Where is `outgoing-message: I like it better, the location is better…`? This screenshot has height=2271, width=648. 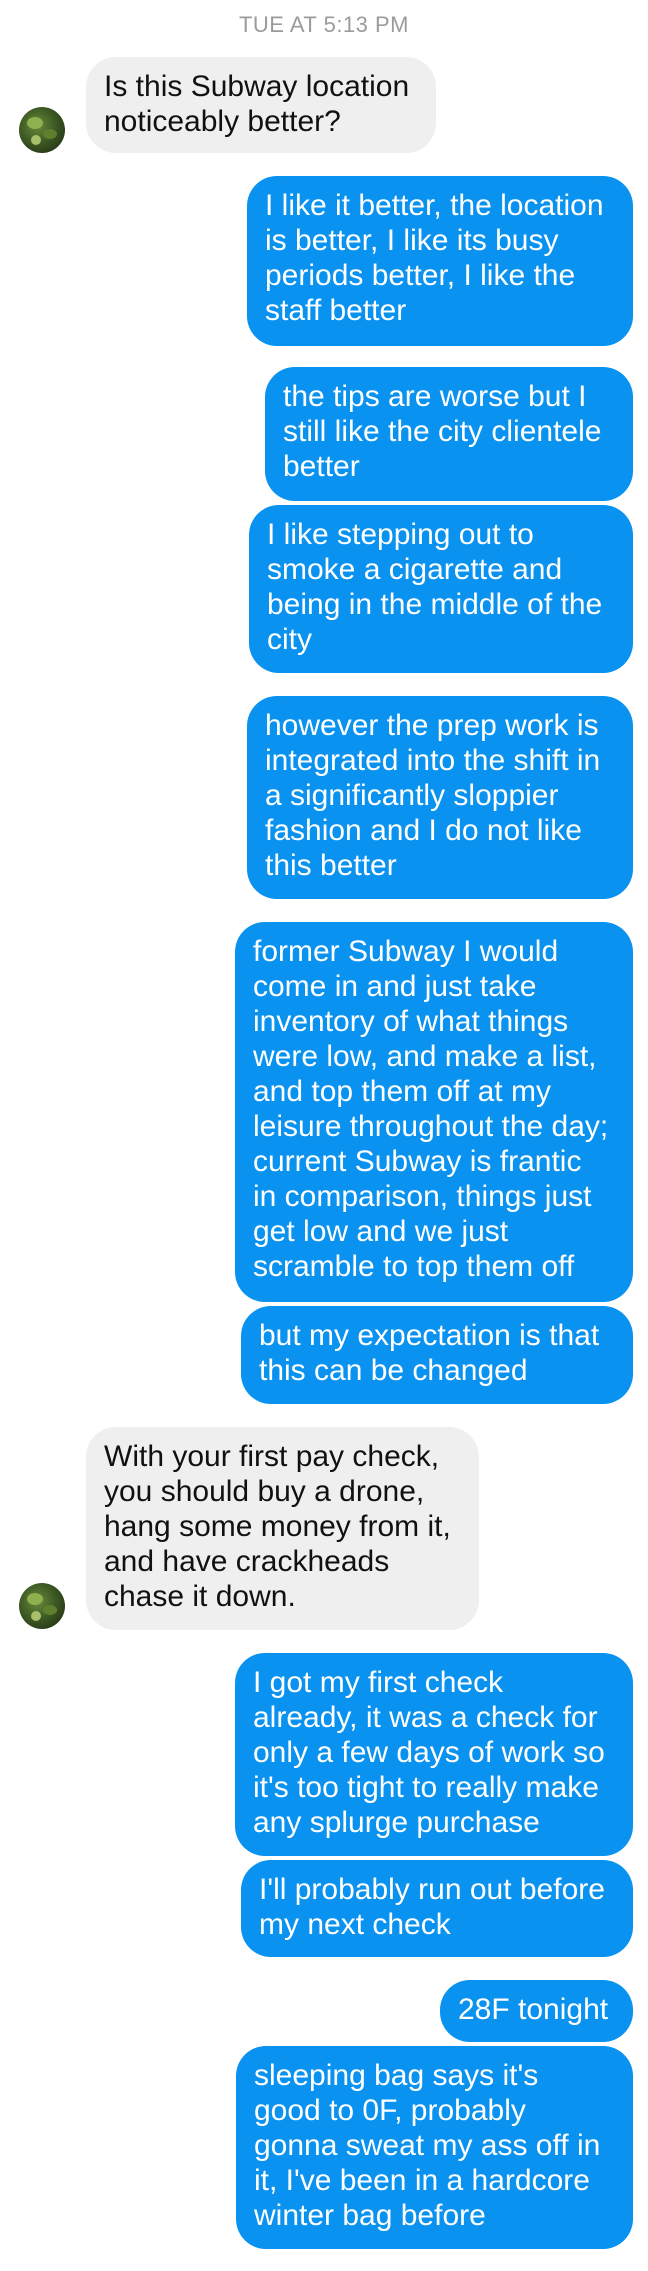 outgoing-message: I like it better, the location is better… is located at coordinates (440, 261).